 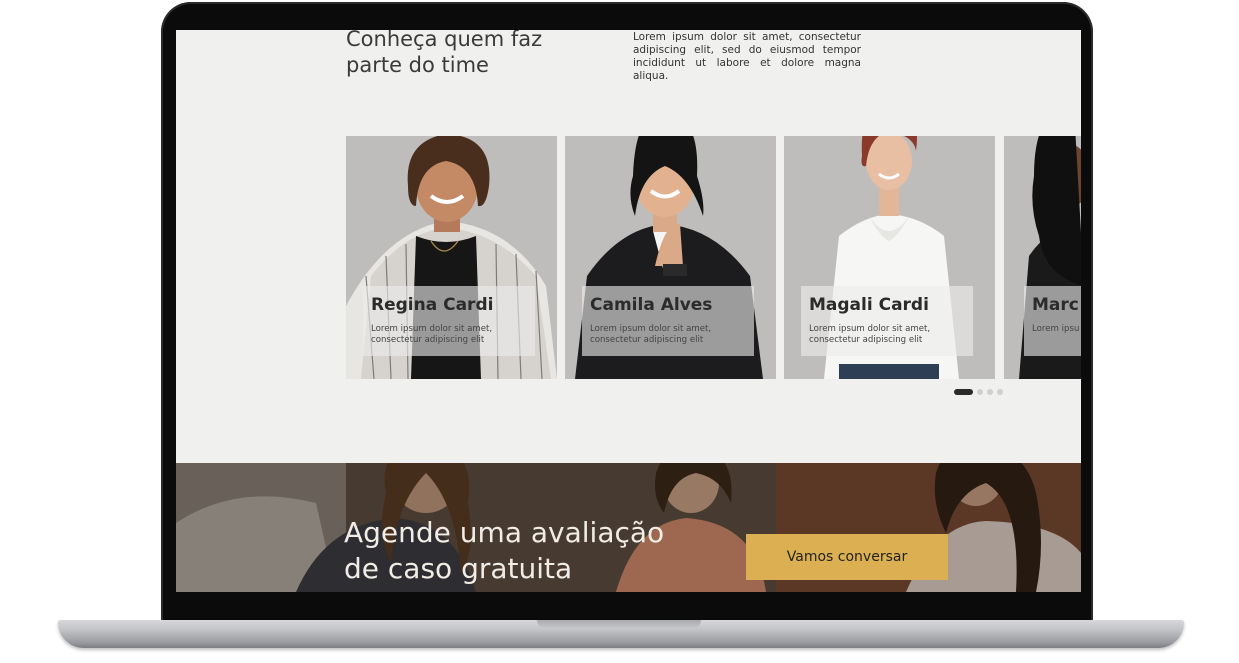 What do you see at coordinates (504, 532) in the screenshot?
I see `cta-title-line1: Agende uma avaliação` at bounding box center [504, 532].